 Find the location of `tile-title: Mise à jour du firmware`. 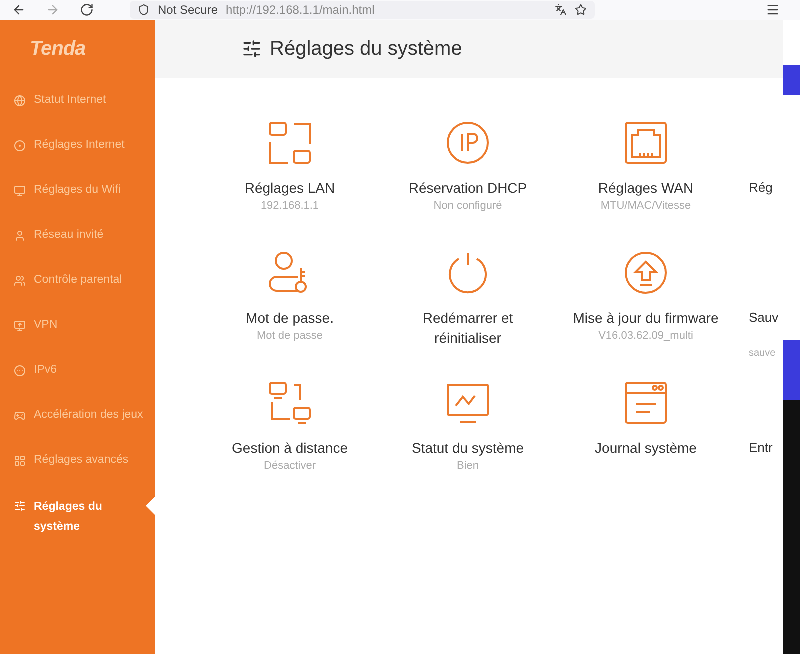

tile-title: Mise à jour du firmware is located at coordinates (646, 318).